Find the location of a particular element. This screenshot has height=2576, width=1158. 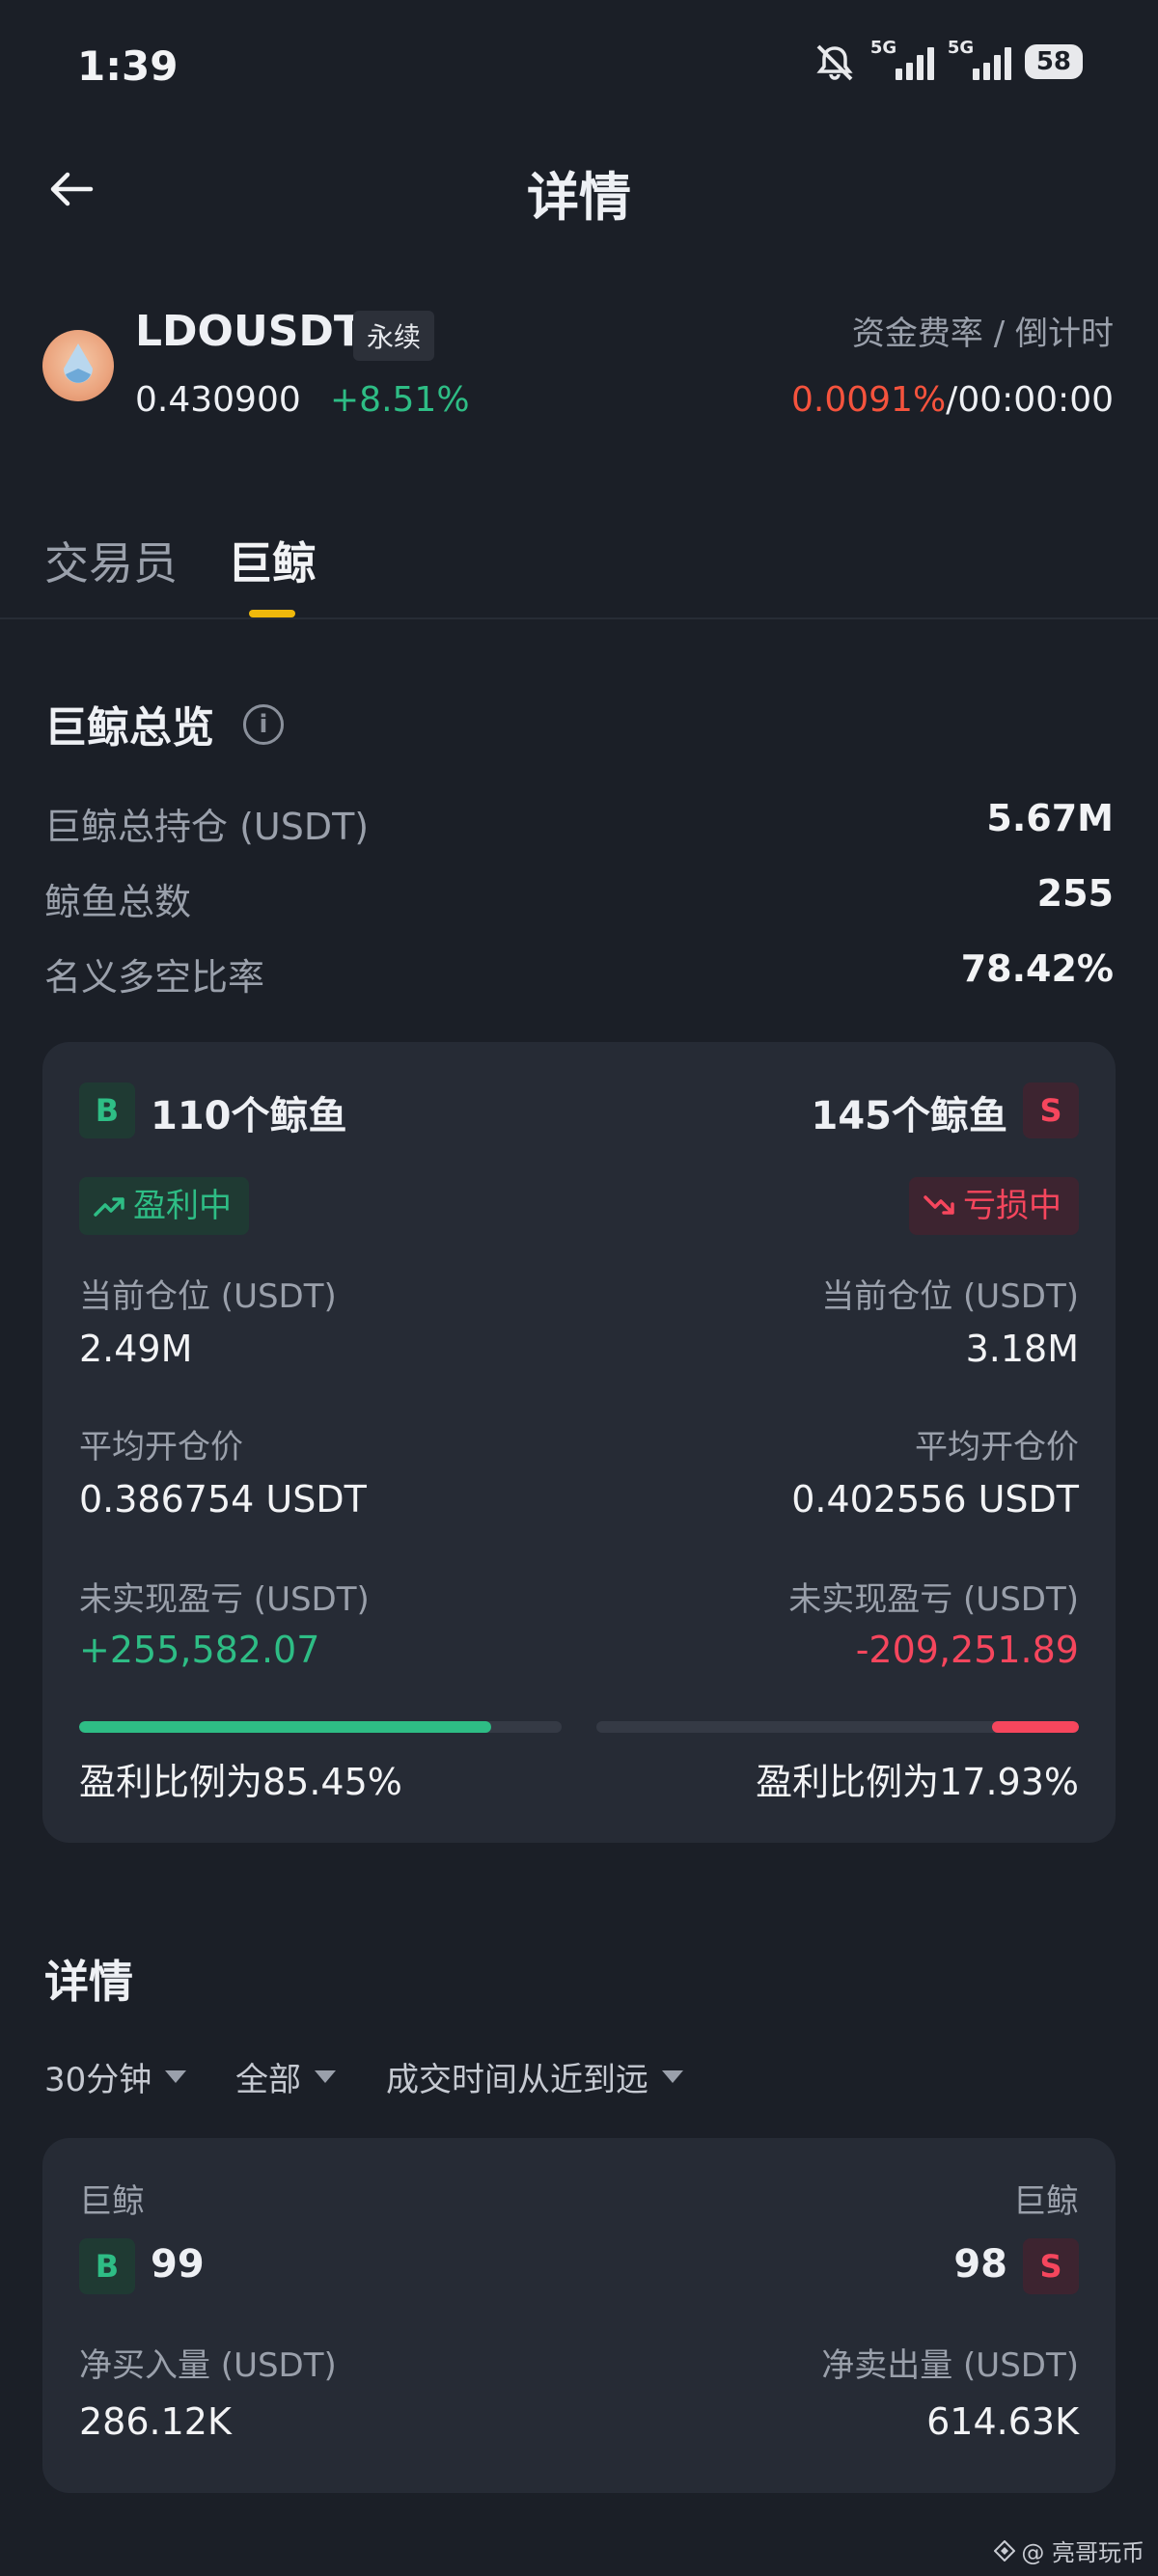

sort-dropdown: 成交时间从近到远 is located at coordinates (534, 2076).